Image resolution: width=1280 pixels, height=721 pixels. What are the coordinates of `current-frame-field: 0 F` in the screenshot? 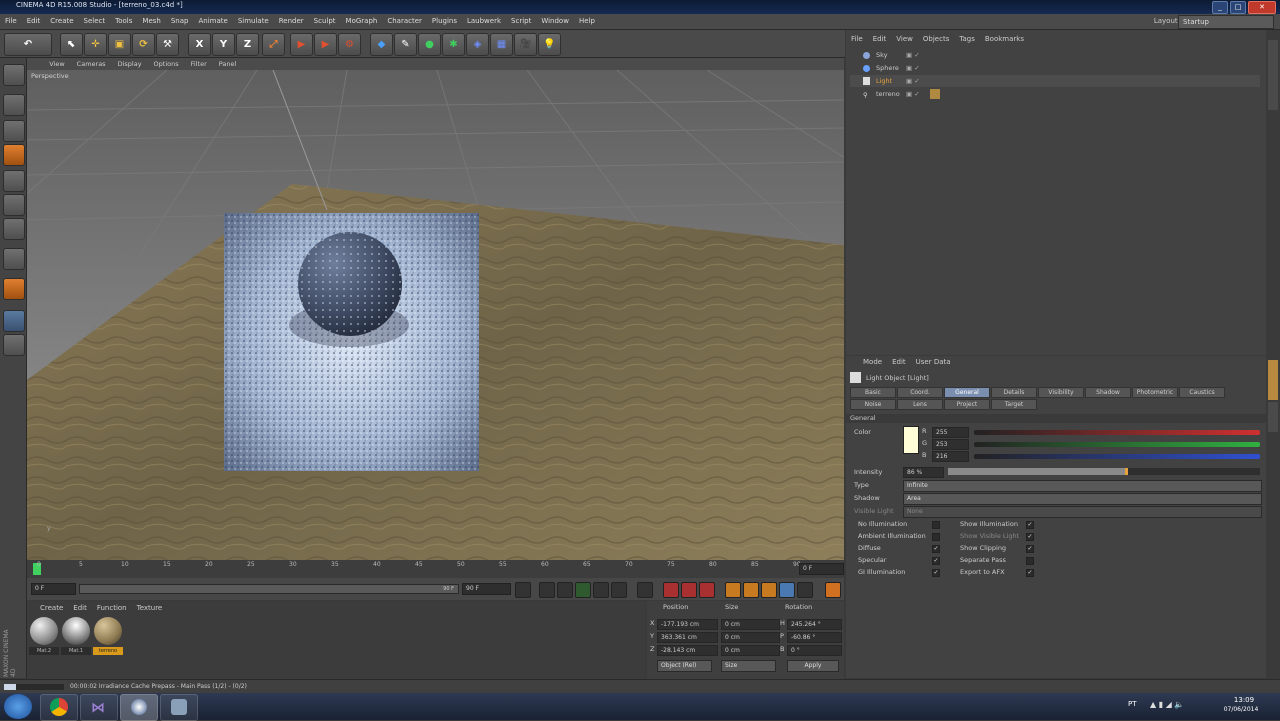 It's located at (821, 569).